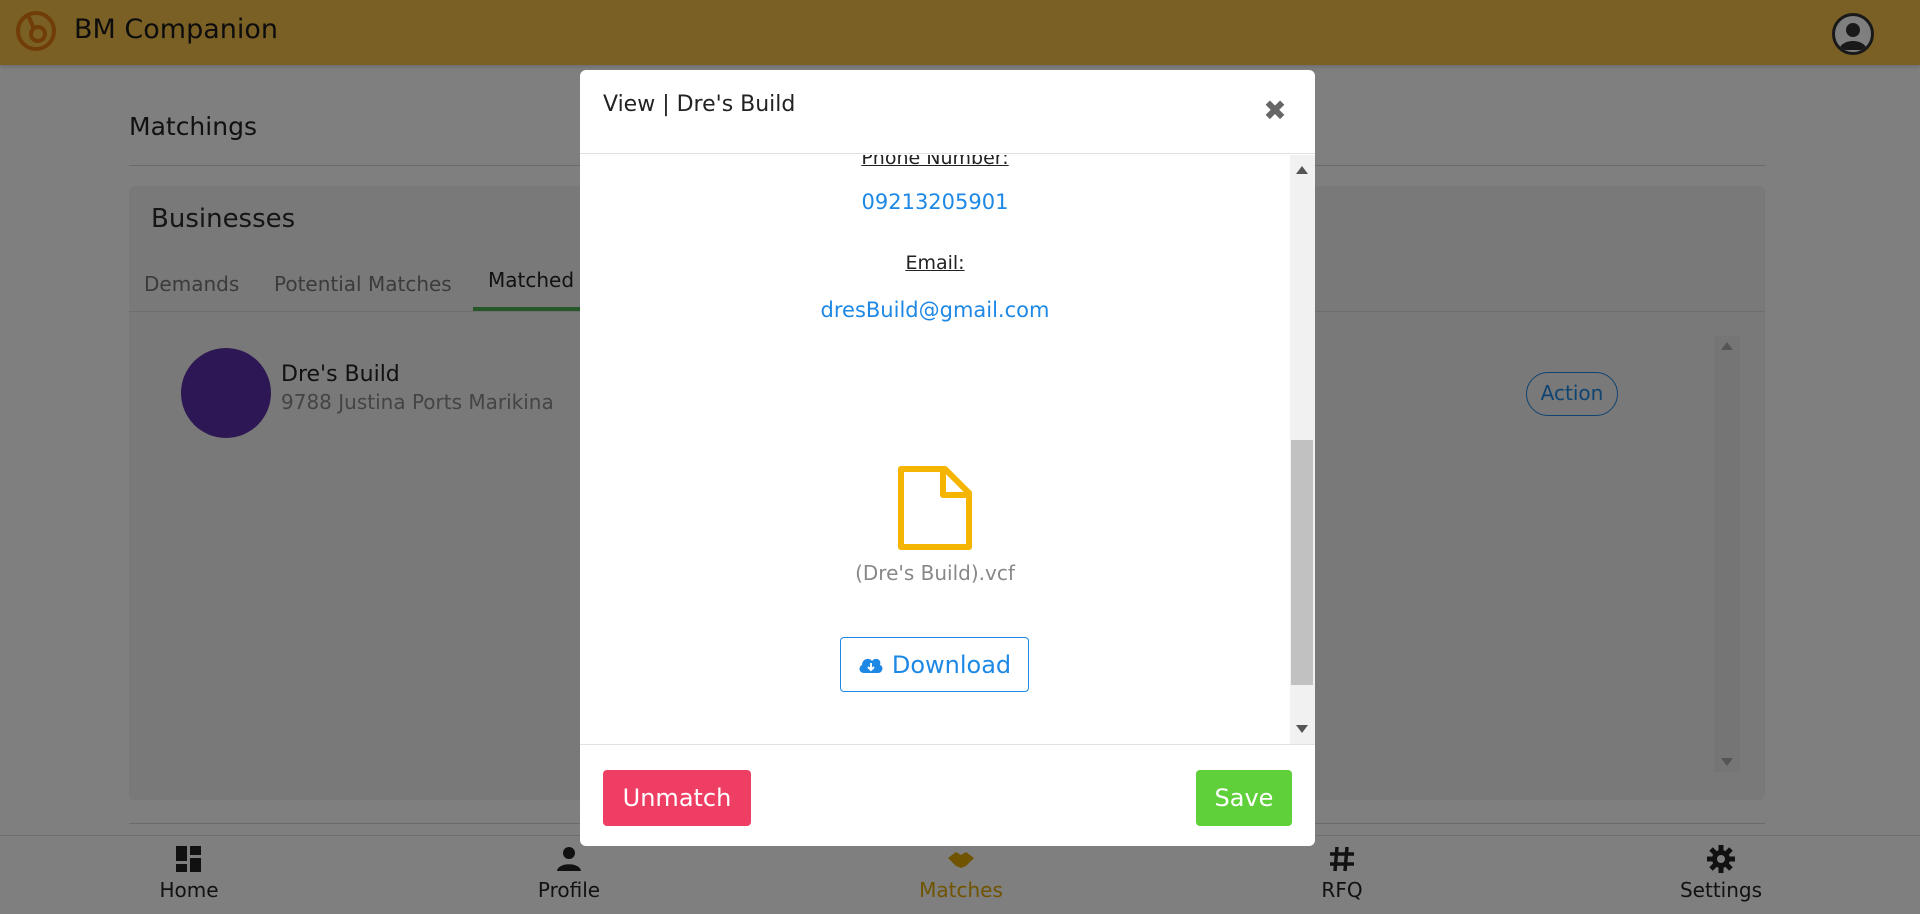  Describe the element at coordinates (947, 112) in the screenshot. I see `modal-header: View | Dre's Build ✖` at that location.